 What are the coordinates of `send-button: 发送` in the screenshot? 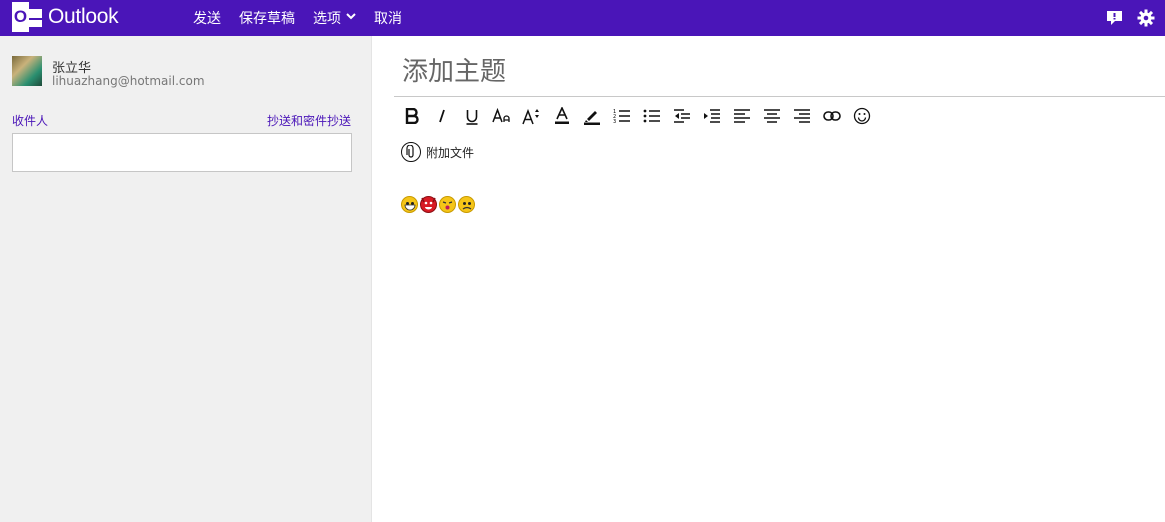 It's located at (207, 18).